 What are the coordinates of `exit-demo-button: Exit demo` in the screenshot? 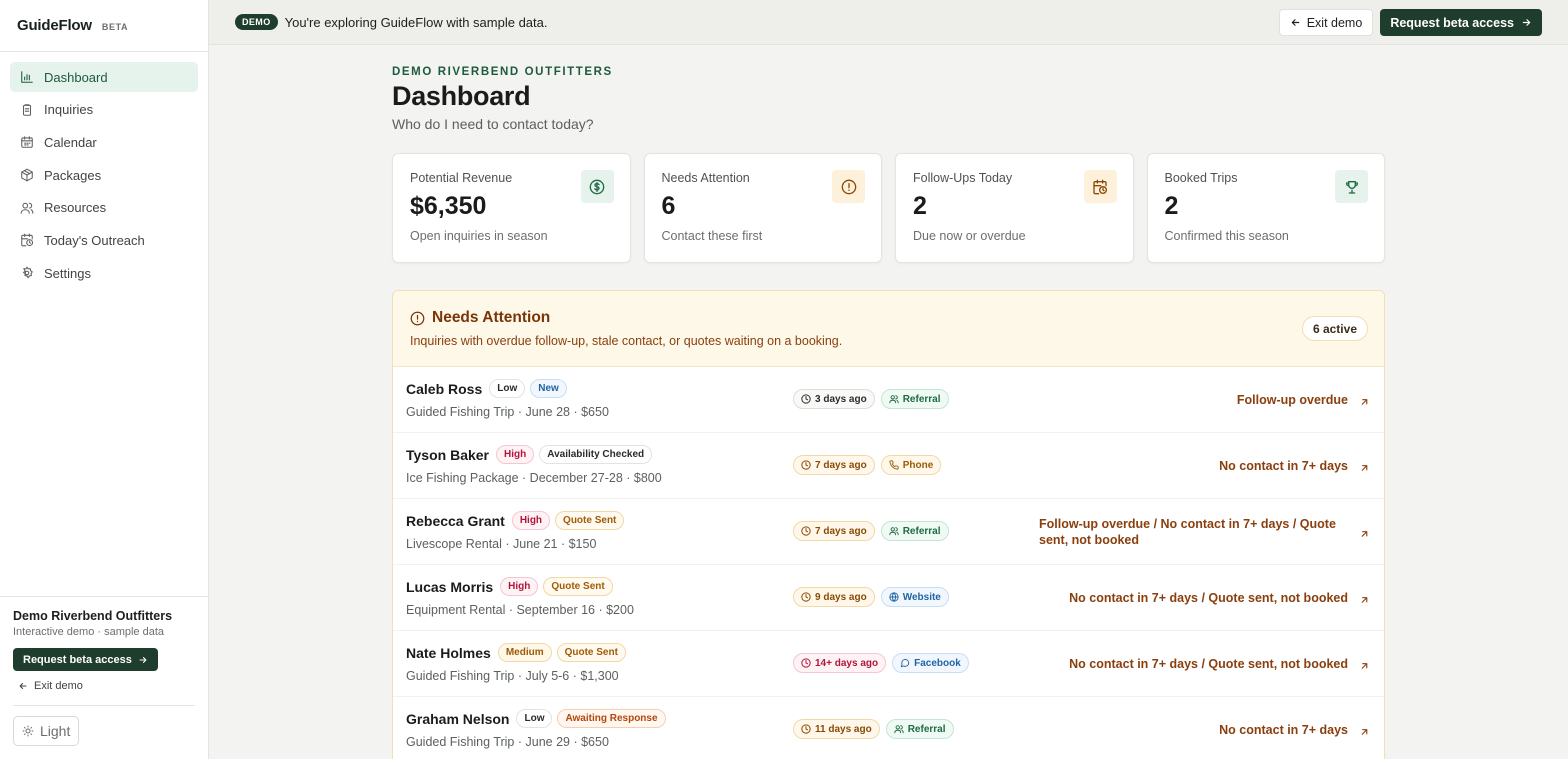 It's located at (1326, 22).